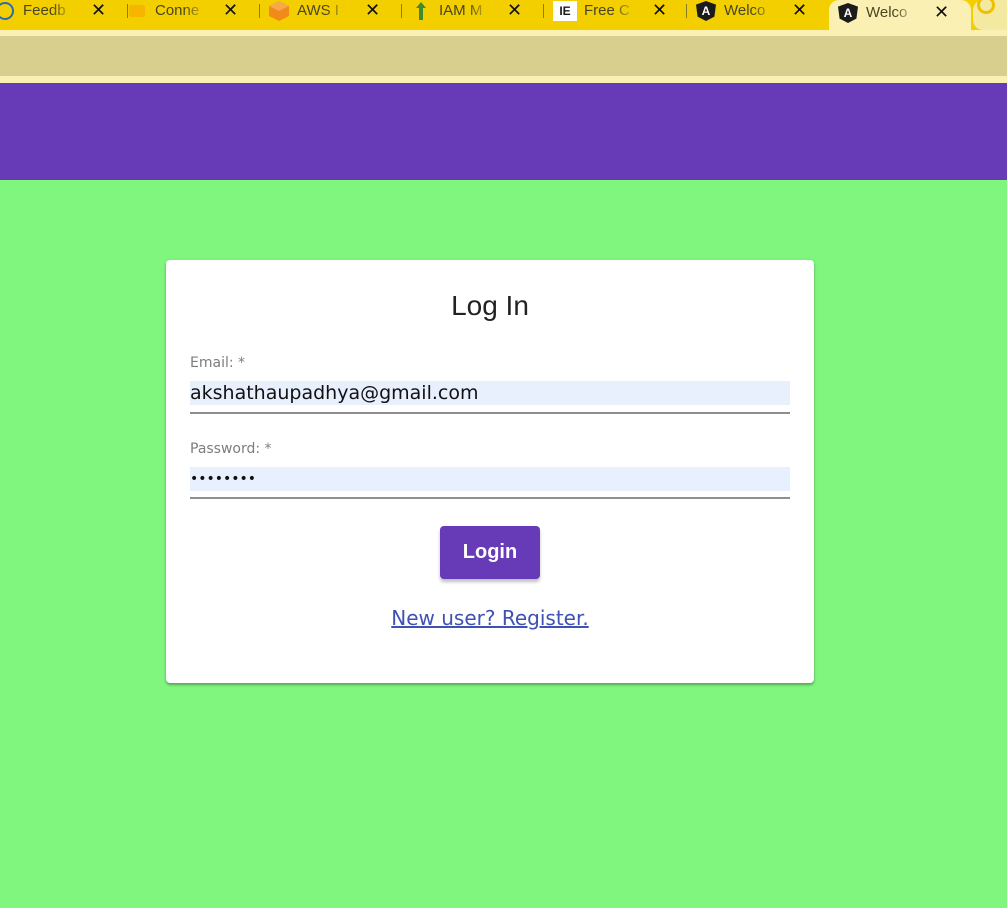 The width and height of the screenshot is (1007, 908). I want to click on browser-tab-3: AWS I ✕, so click(331, 15).